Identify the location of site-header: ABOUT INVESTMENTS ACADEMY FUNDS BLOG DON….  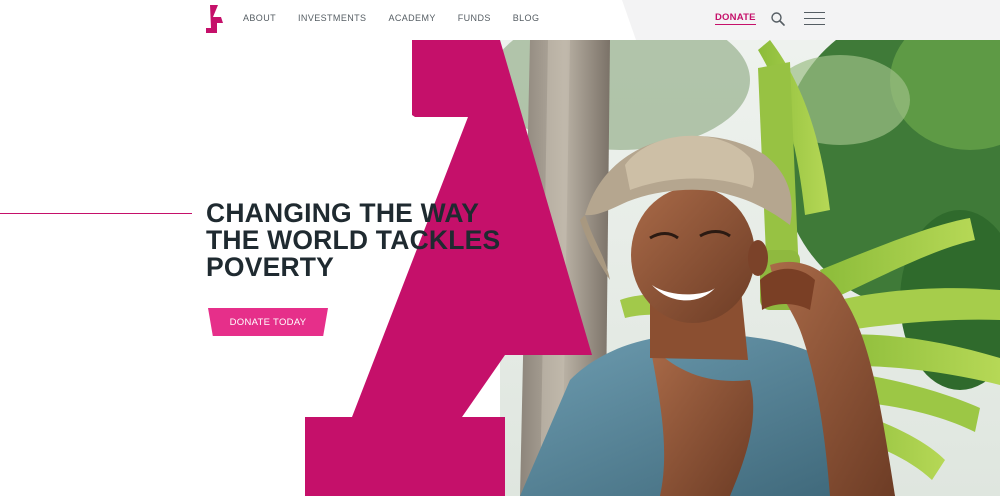
(500, 20).